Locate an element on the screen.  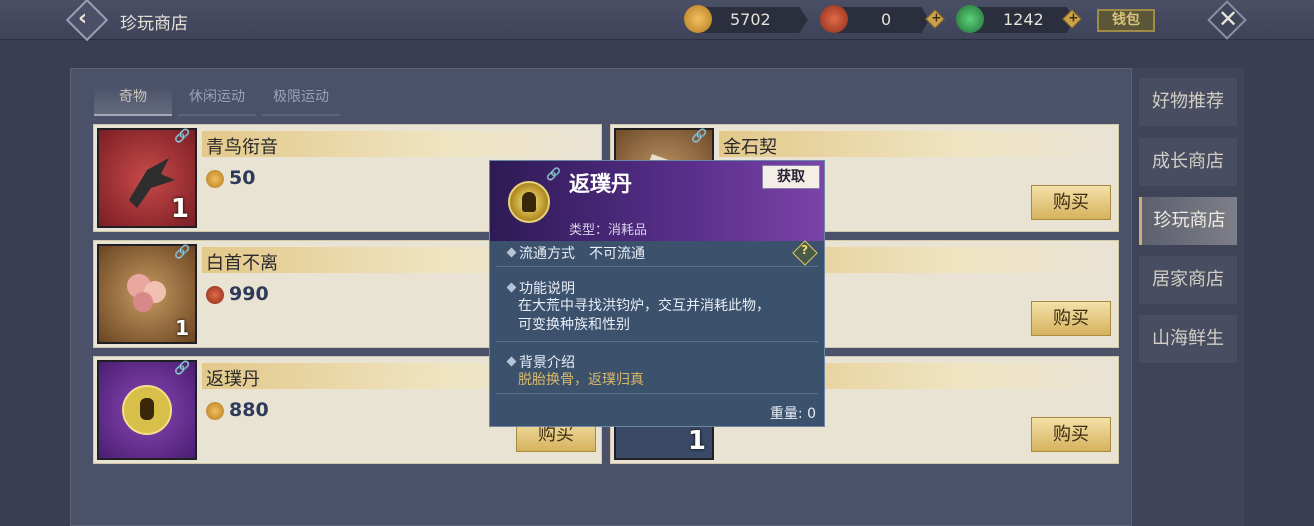
item-name: 青鸟衔音 is located at coordinates (242, 147).